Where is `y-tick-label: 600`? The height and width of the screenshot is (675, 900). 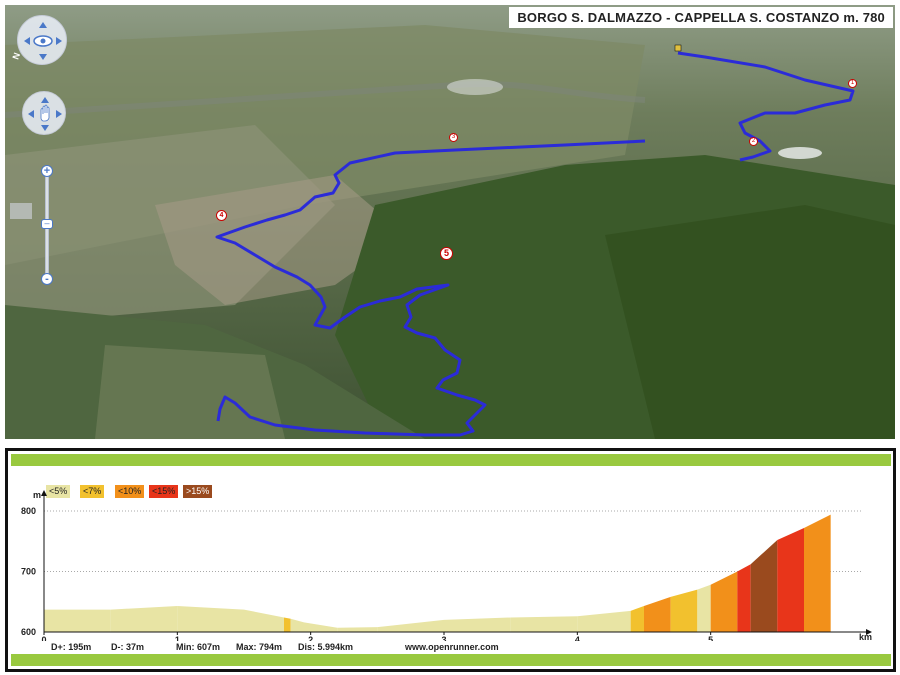
y-tick-label: 600 is located at coordinates (28, 632).